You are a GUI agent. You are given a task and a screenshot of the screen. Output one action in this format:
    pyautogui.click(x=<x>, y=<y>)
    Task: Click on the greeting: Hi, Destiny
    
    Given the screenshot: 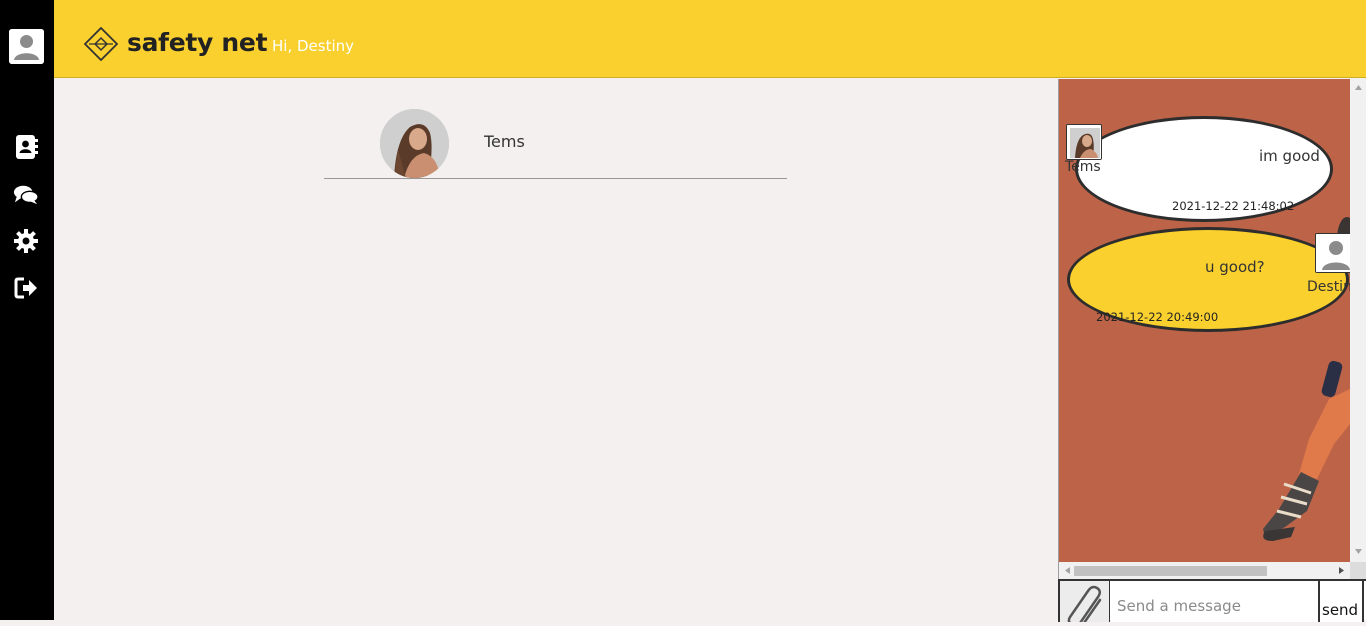 What is the action you would take?
    pyautogui.click(x=313, y=46)
    